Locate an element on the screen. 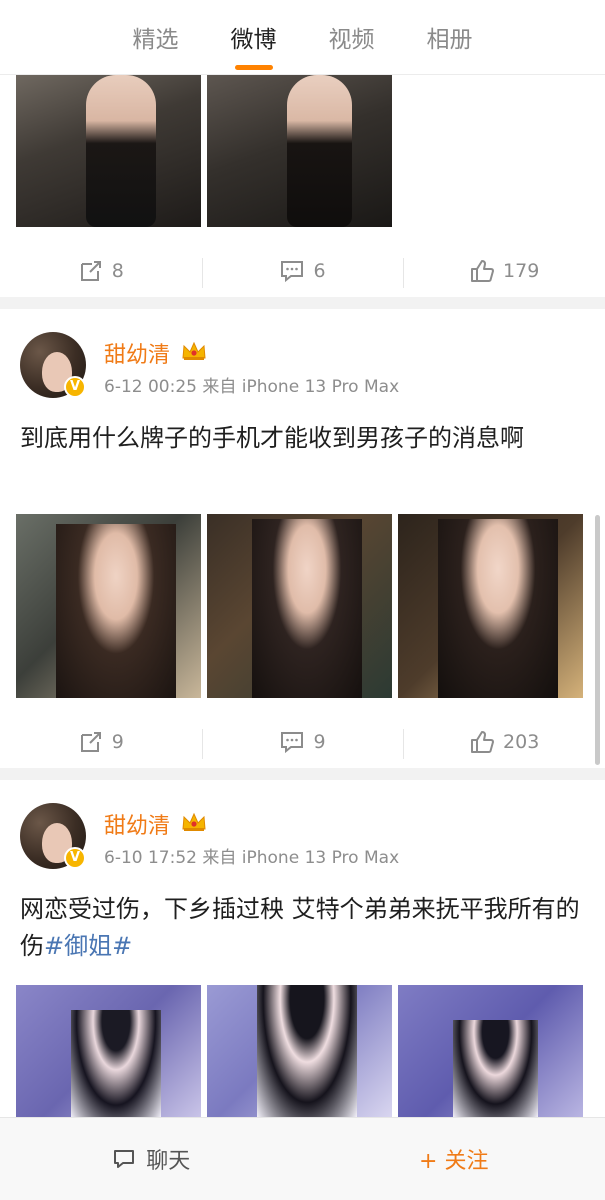 This screenshot has width=605, height=1200. tab-video: 视频 is located at coordinates (352, 37).